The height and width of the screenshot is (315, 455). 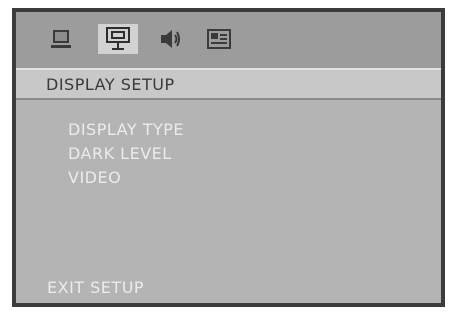 I want to click on tab-display-setup, so click(x=118, y=39).